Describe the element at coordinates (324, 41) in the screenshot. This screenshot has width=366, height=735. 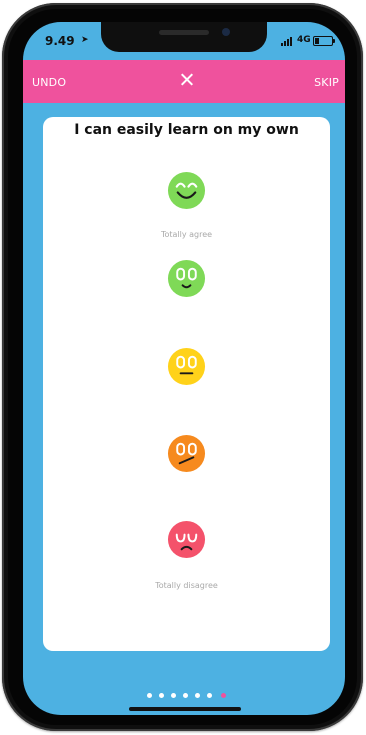
I see `battery-icon` at that location.